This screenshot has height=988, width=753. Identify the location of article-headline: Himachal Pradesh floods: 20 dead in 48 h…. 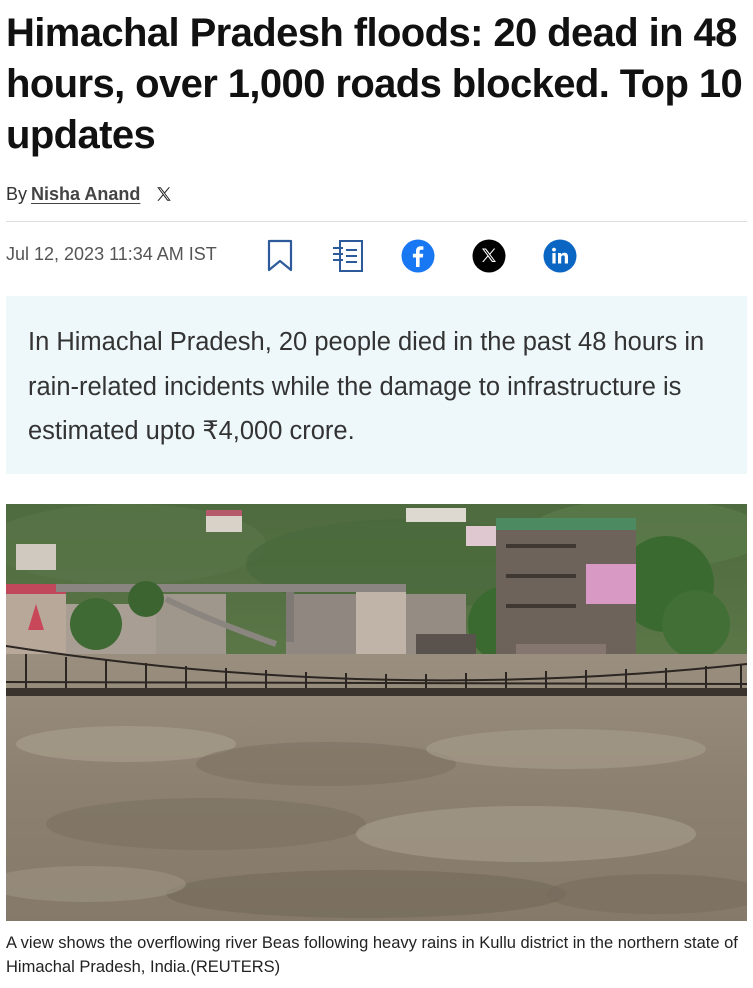
(374, 84).